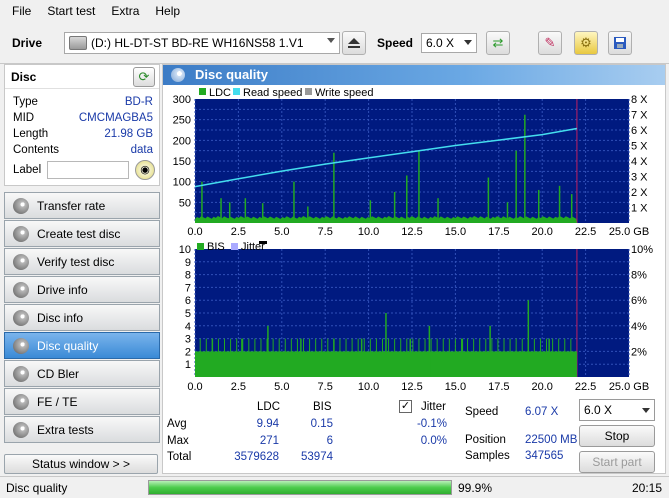 The width and height of the screenshot is (669, 498). Describe the element at coordinates (79, 233) in the screenshot. I see `nav-label: Create test disc` at that location.